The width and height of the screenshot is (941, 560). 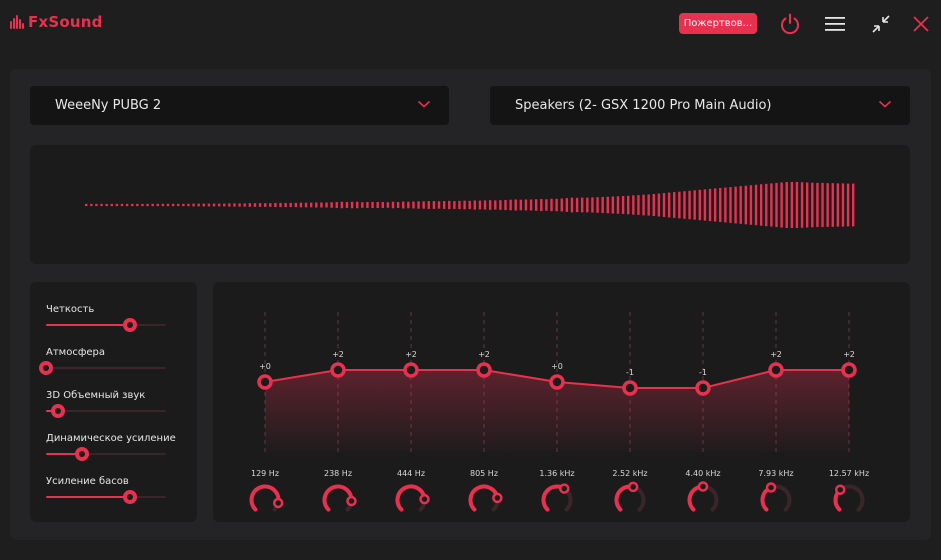 What do you see at coordinates (835, 24) in the screenshot?
I see `menu-icon` at bounding box center [835, 24].